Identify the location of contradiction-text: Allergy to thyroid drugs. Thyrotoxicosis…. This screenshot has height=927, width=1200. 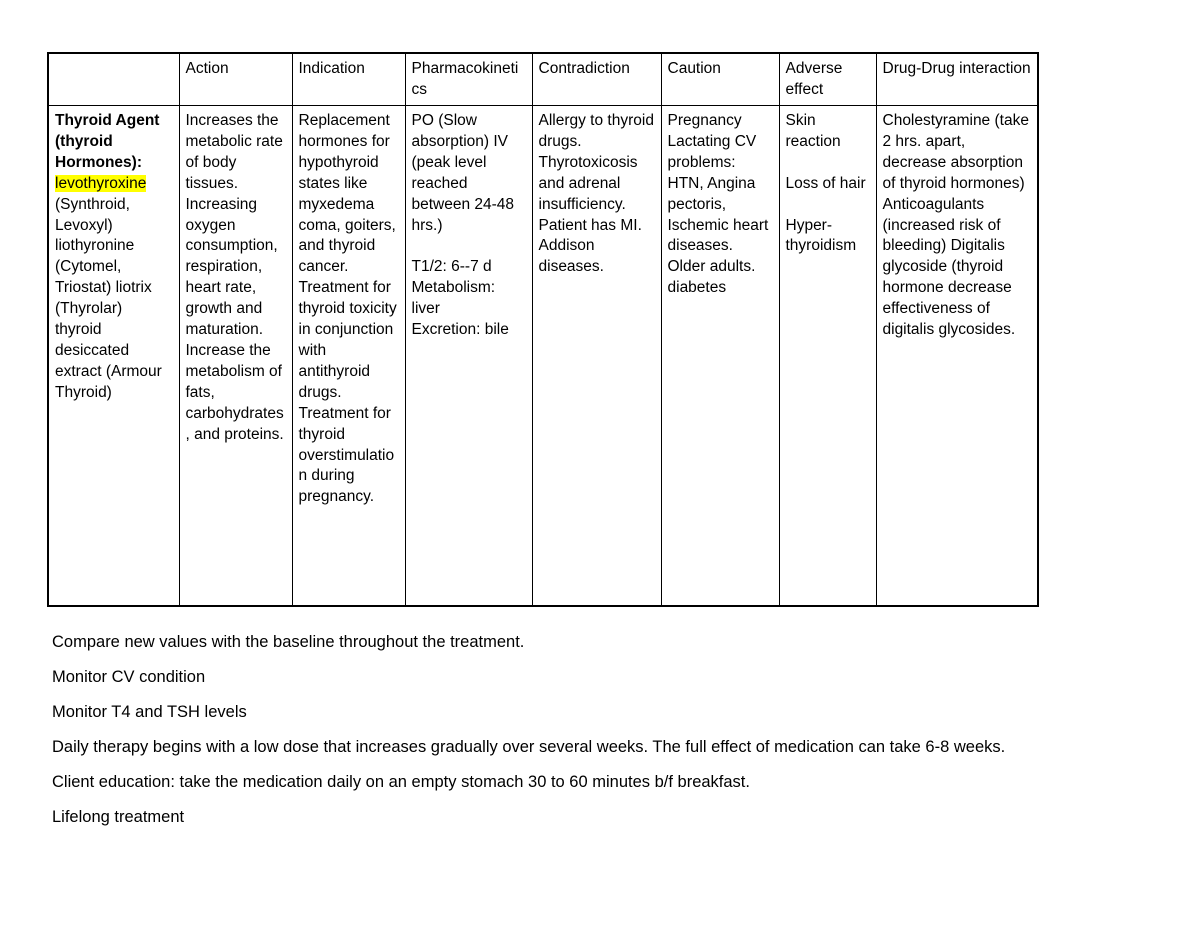
(596, 194).